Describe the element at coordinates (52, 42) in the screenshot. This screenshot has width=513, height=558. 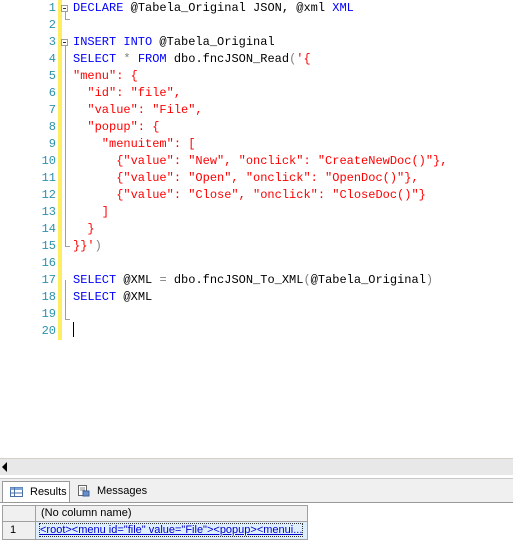
I see `line-number: 3` at that location.